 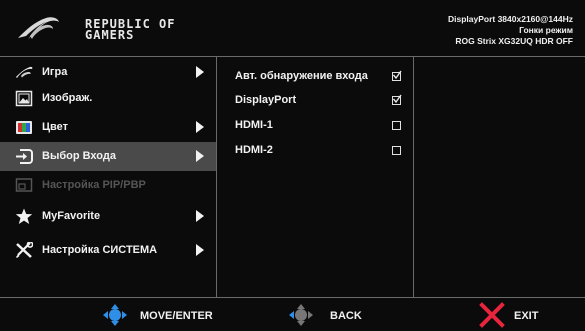 I want to click on option-hdmi-2: HDMI-2, so click(x=315, y=150).